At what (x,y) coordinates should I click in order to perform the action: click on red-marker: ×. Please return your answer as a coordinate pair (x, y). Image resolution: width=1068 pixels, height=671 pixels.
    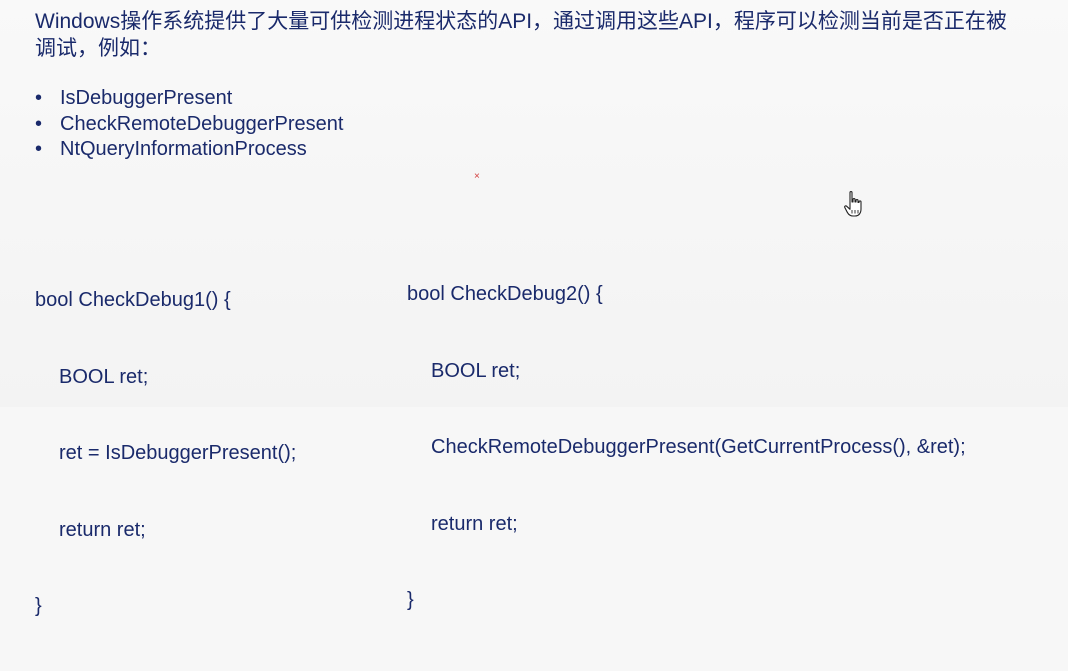
    Looking at the image, I should click on (477, 176).